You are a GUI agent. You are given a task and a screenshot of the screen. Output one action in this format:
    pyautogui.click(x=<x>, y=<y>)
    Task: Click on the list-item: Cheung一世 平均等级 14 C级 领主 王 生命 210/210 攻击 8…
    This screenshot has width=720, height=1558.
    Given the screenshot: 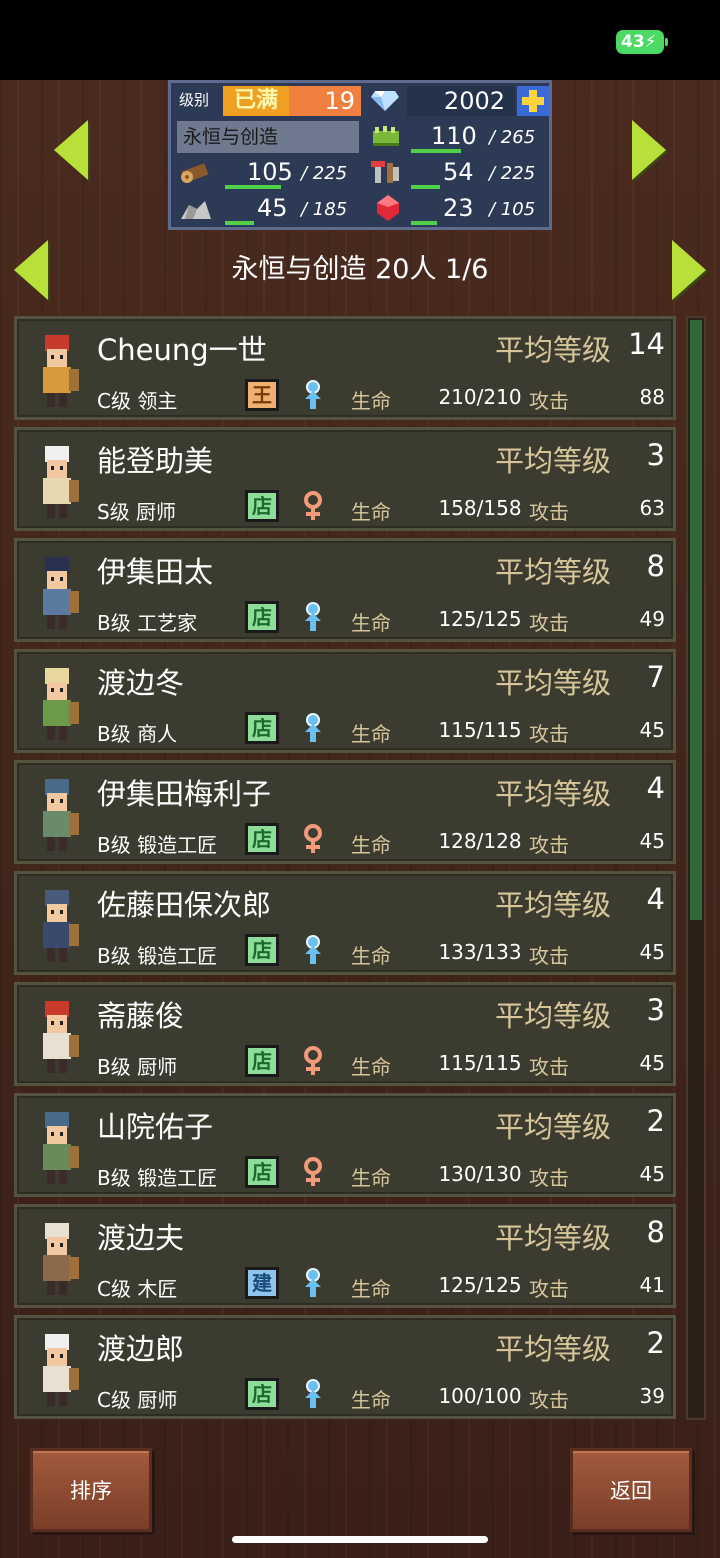 What is the action you would take?
    pyautogui.click(x=345, y=368)
    